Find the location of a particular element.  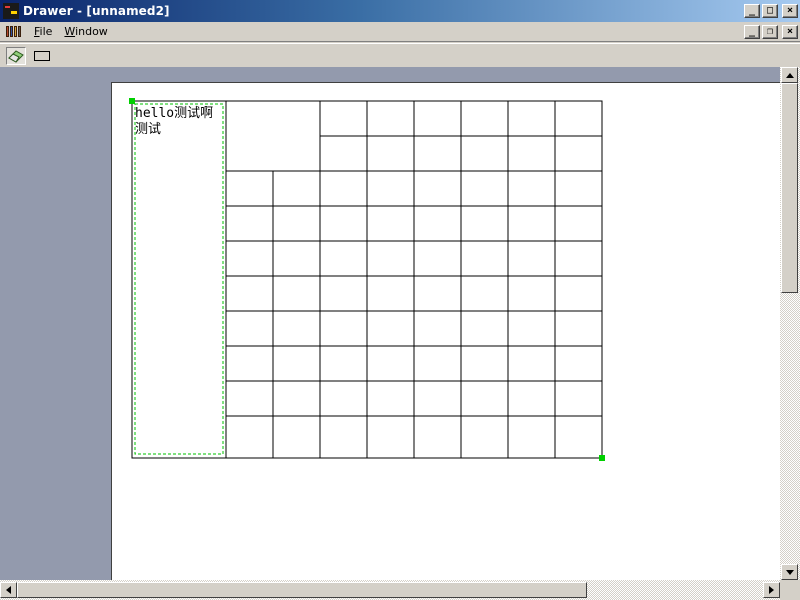

toolbar is located at coordinates (400, 55).